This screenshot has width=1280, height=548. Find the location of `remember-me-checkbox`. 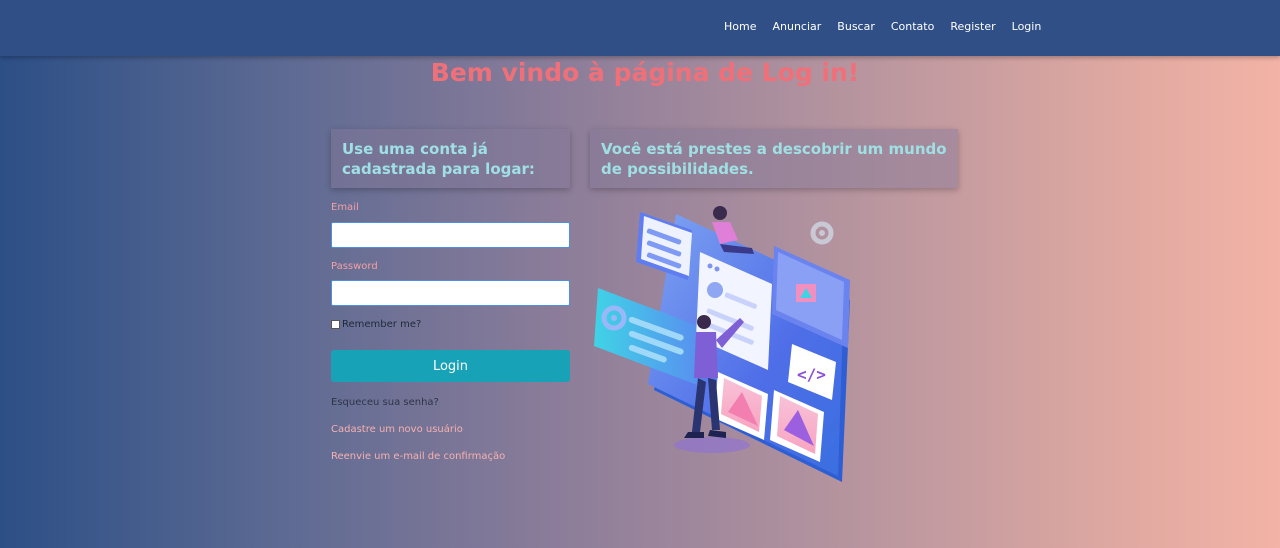

remember-me-checkbox is located at coordinates (335, 324).